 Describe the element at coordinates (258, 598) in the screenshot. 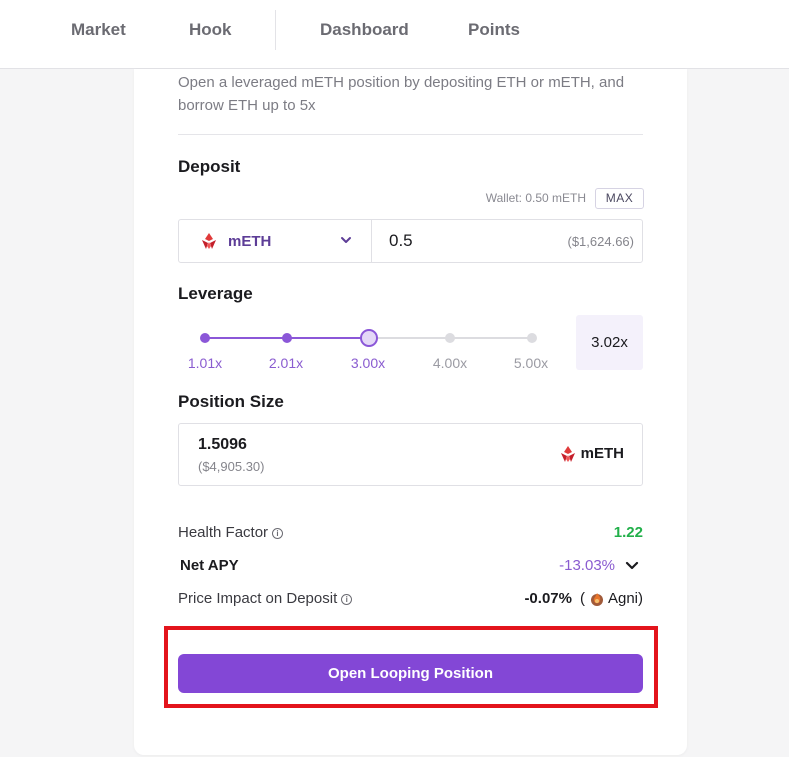

I see `price-impact-text: Price Impact on Deposit` at that location.